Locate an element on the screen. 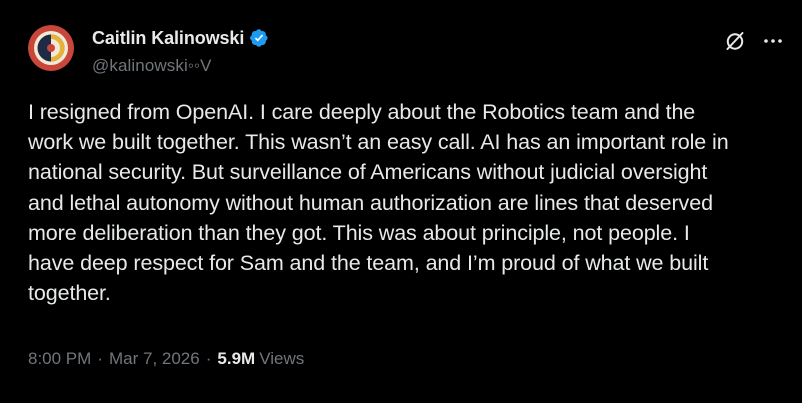  author-block: Caitlin Kalinowski @kalinowski◦◦V is located at coordinates (180, 51).